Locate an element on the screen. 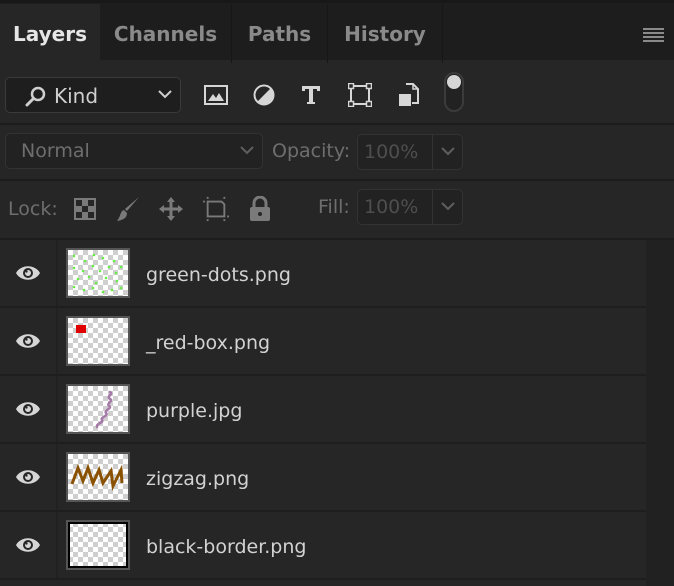 Image resolution: width=674 pixels, height=586 pixels. search-icon is located at coordinates (35, 96).